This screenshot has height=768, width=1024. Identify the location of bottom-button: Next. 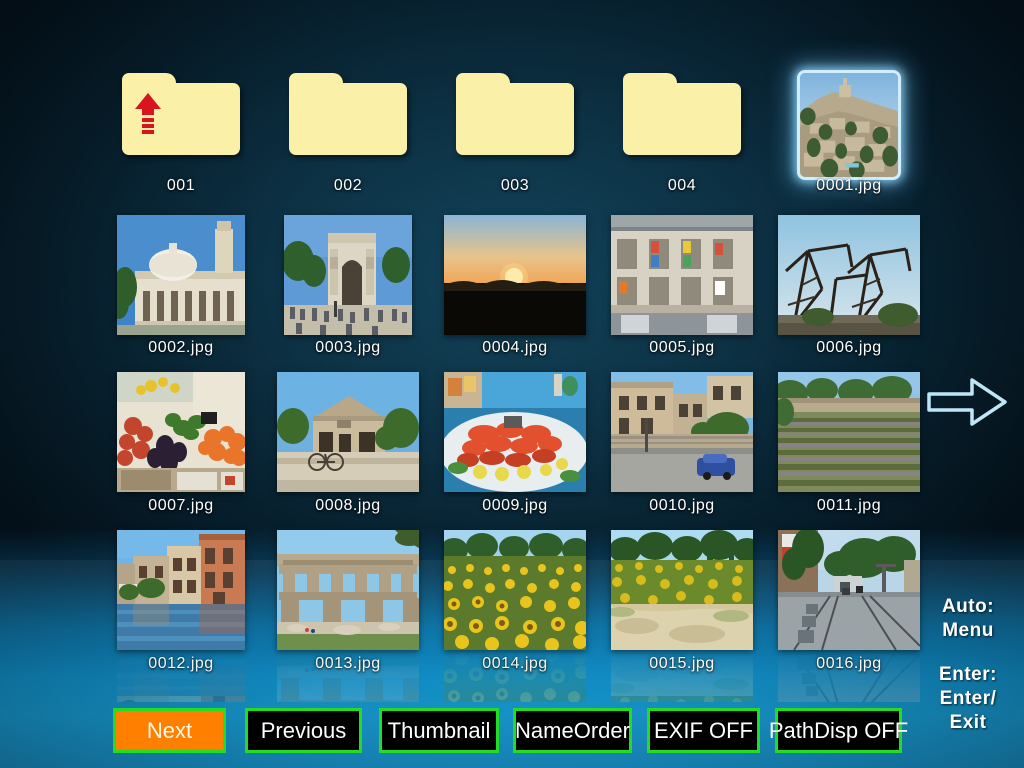
(169, 730).